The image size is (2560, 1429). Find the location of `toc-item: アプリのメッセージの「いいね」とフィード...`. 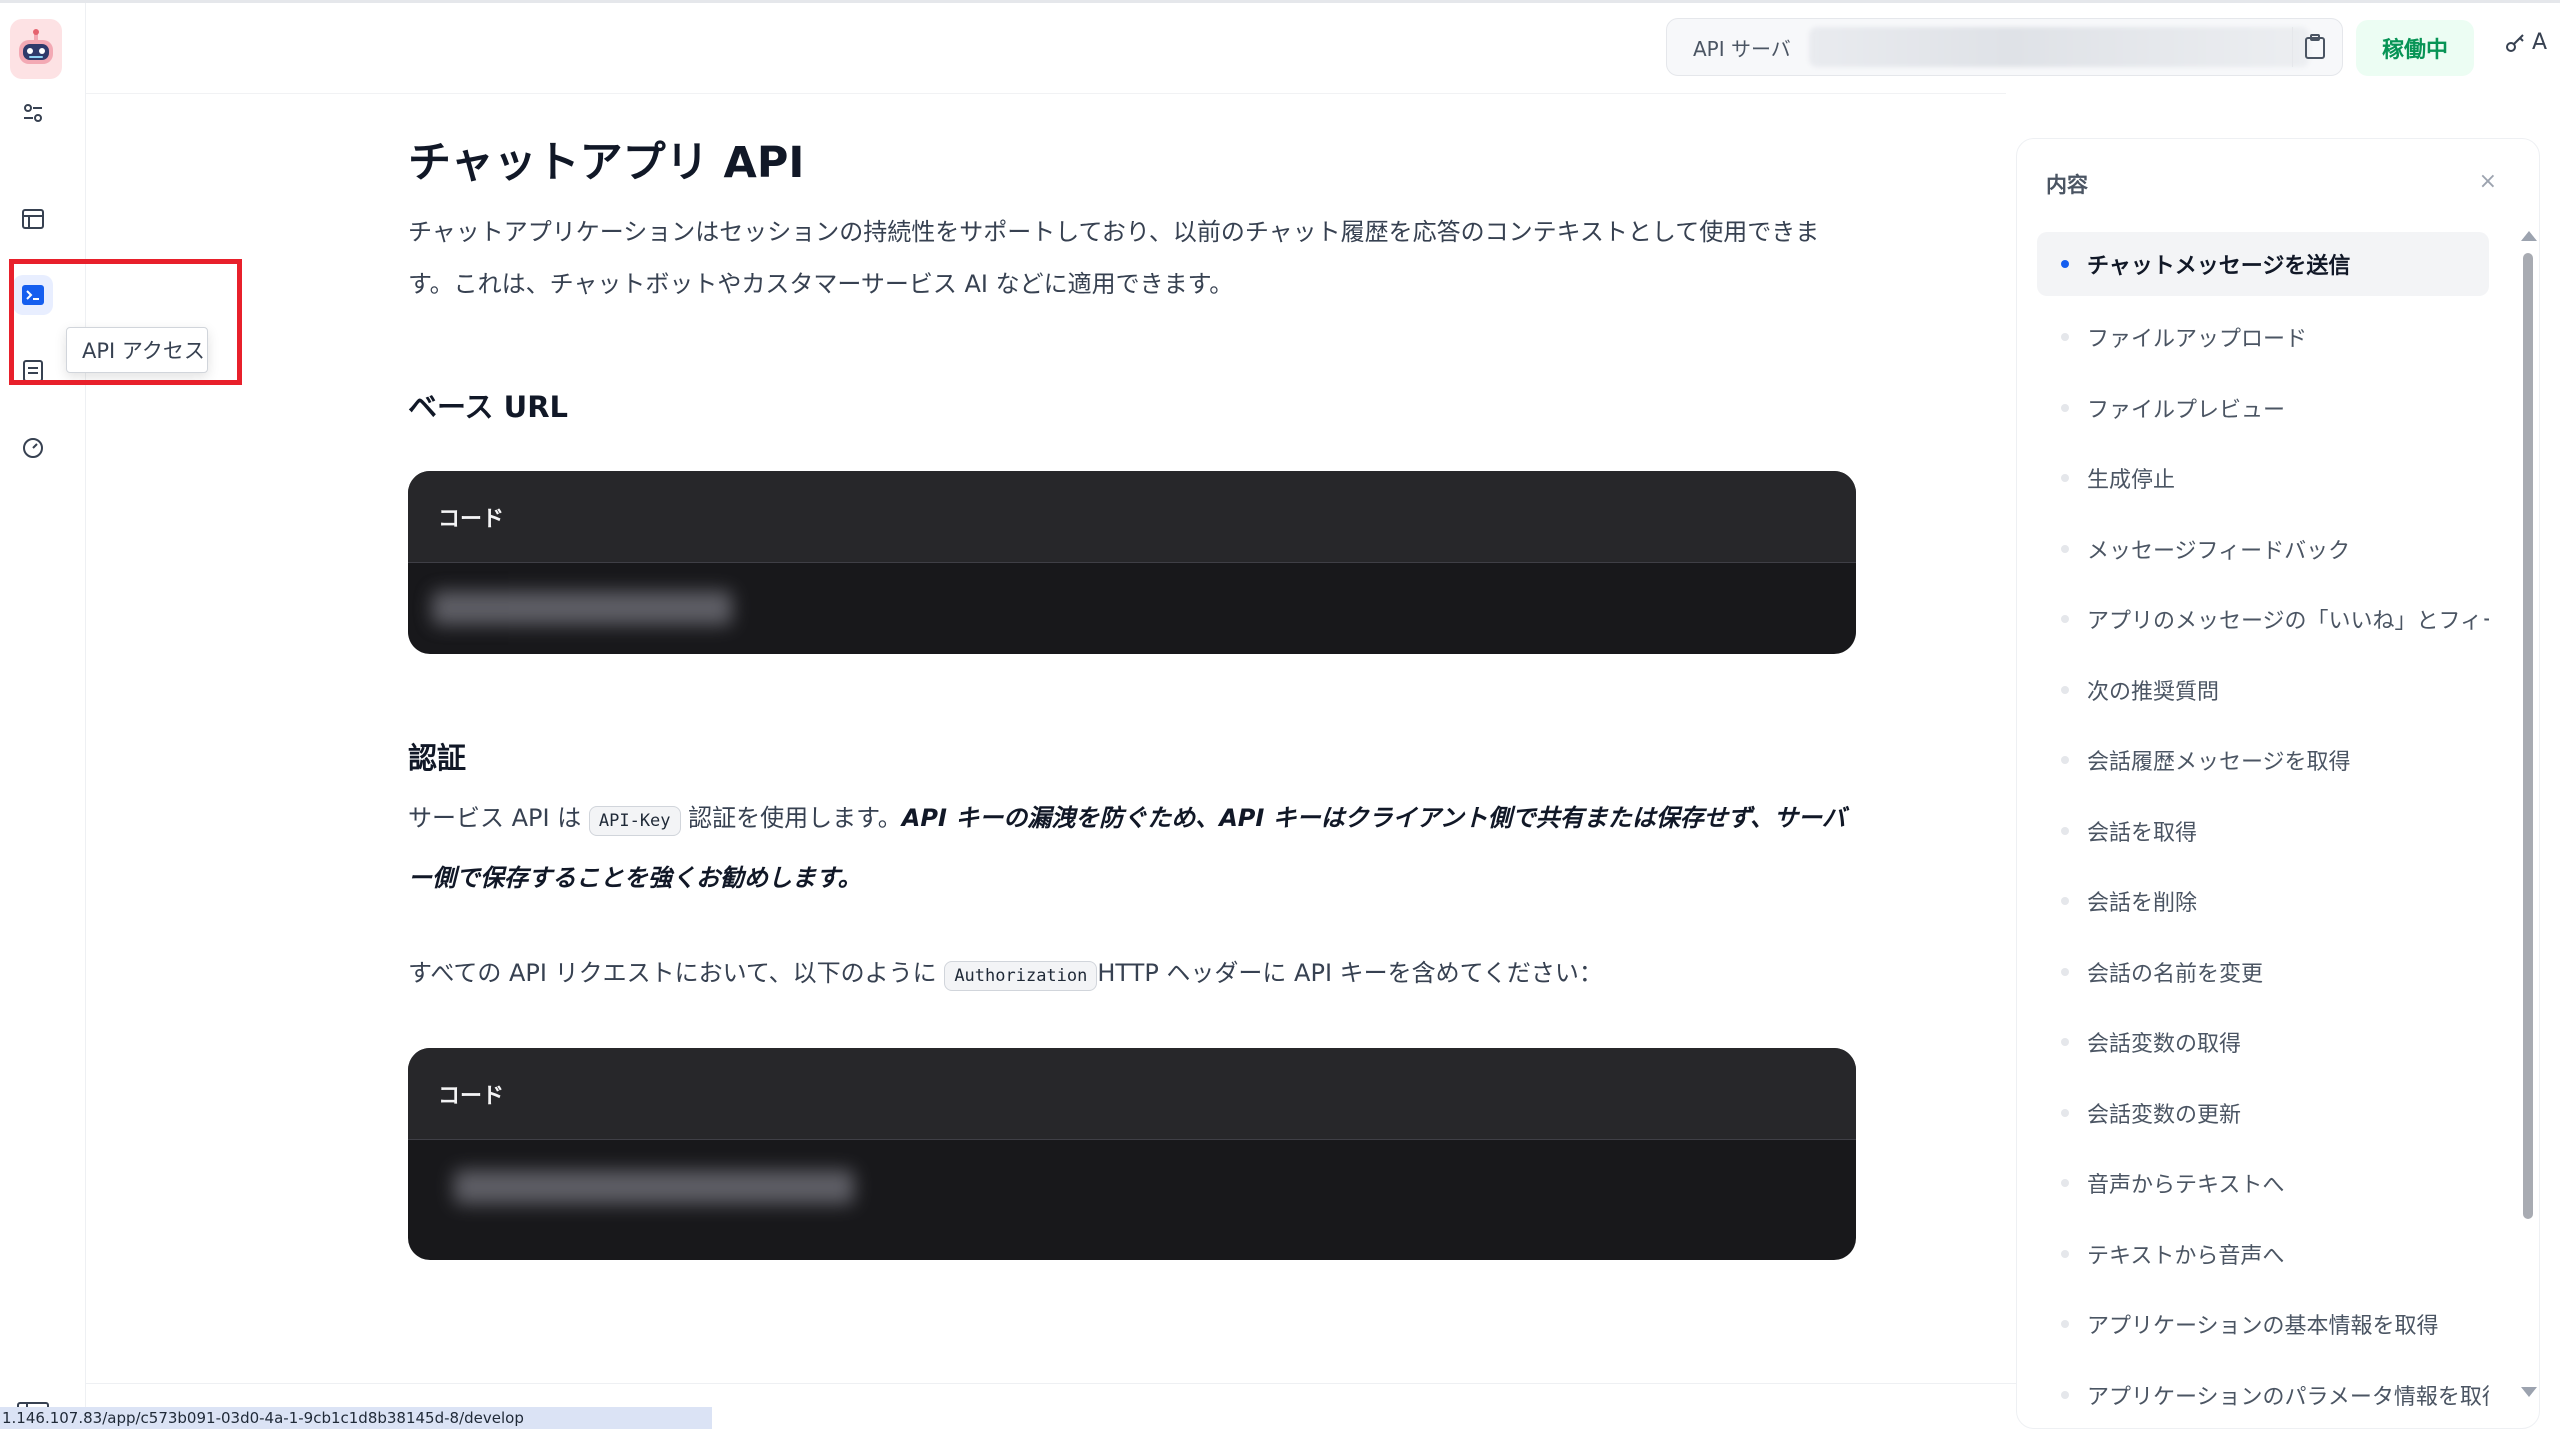

toc-item: アプリのメッセージの「いいね」とフィード... is located at coordinates (2263, 619).